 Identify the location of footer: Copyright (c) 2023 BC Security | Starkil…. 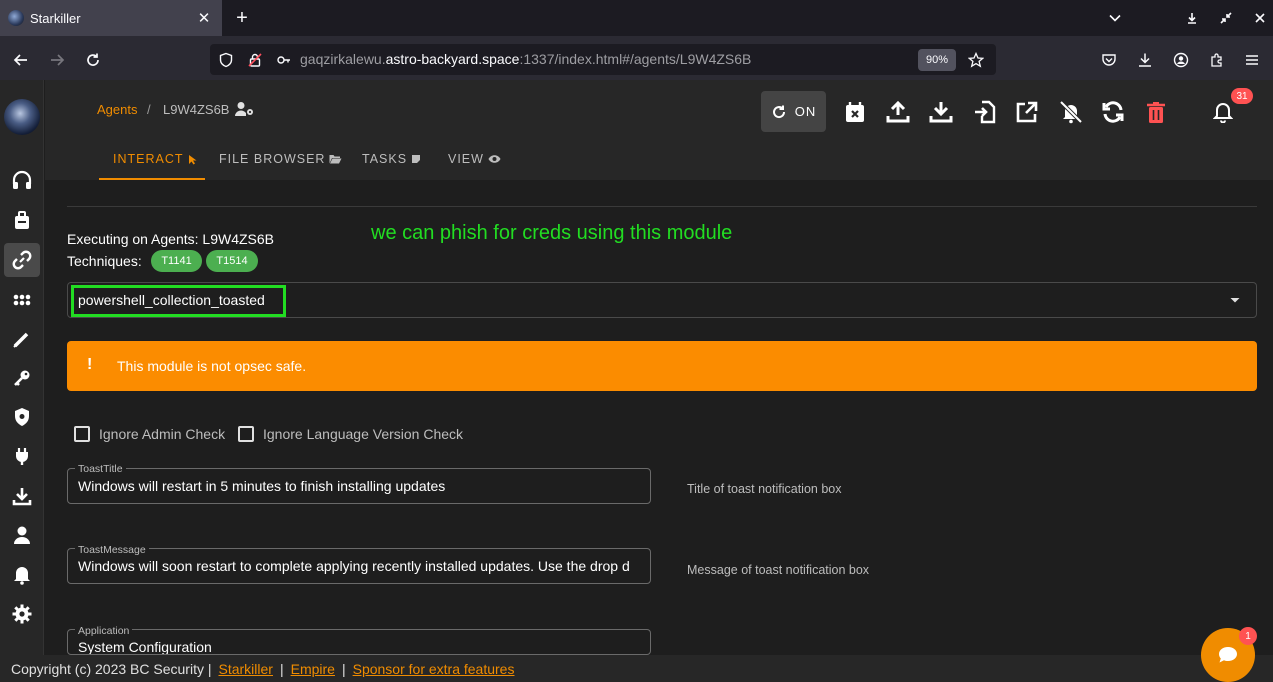
(636, 668).